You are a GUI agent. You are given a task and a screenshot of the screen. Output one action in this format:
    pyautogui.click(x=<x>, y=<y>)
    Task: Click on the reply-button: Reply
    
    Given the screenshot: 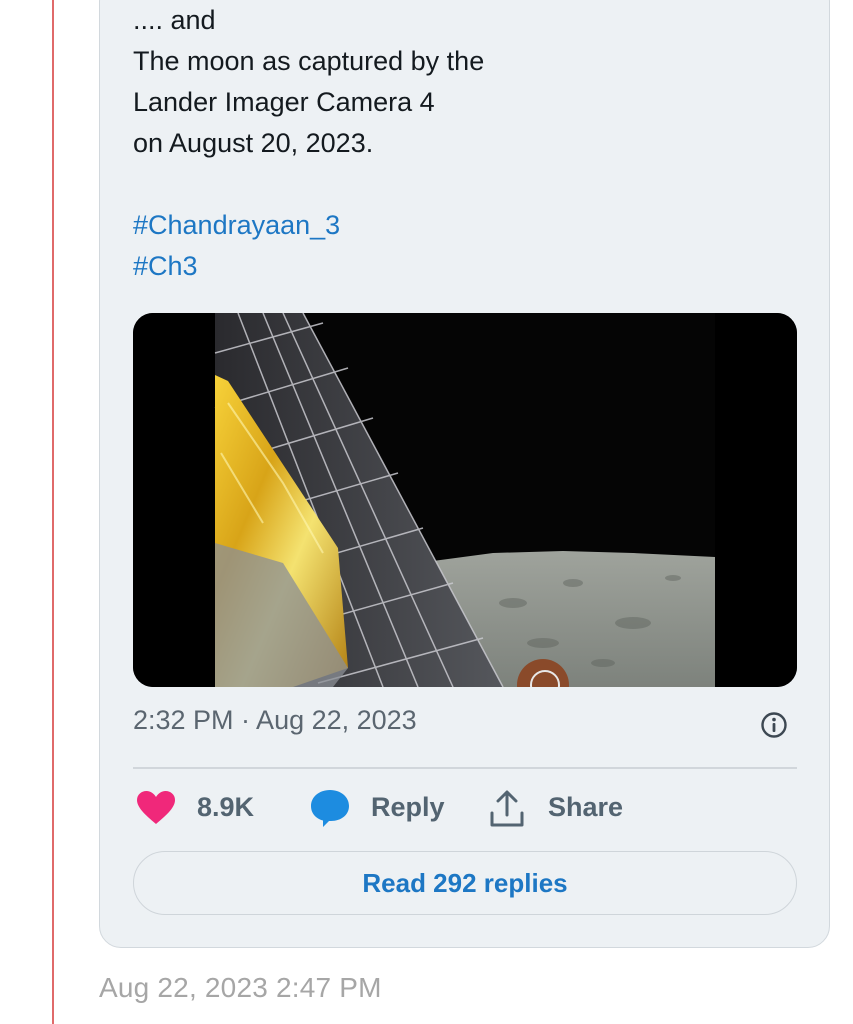 What is the action you would take?
    pyautogui.click(x=408, y=807)
    